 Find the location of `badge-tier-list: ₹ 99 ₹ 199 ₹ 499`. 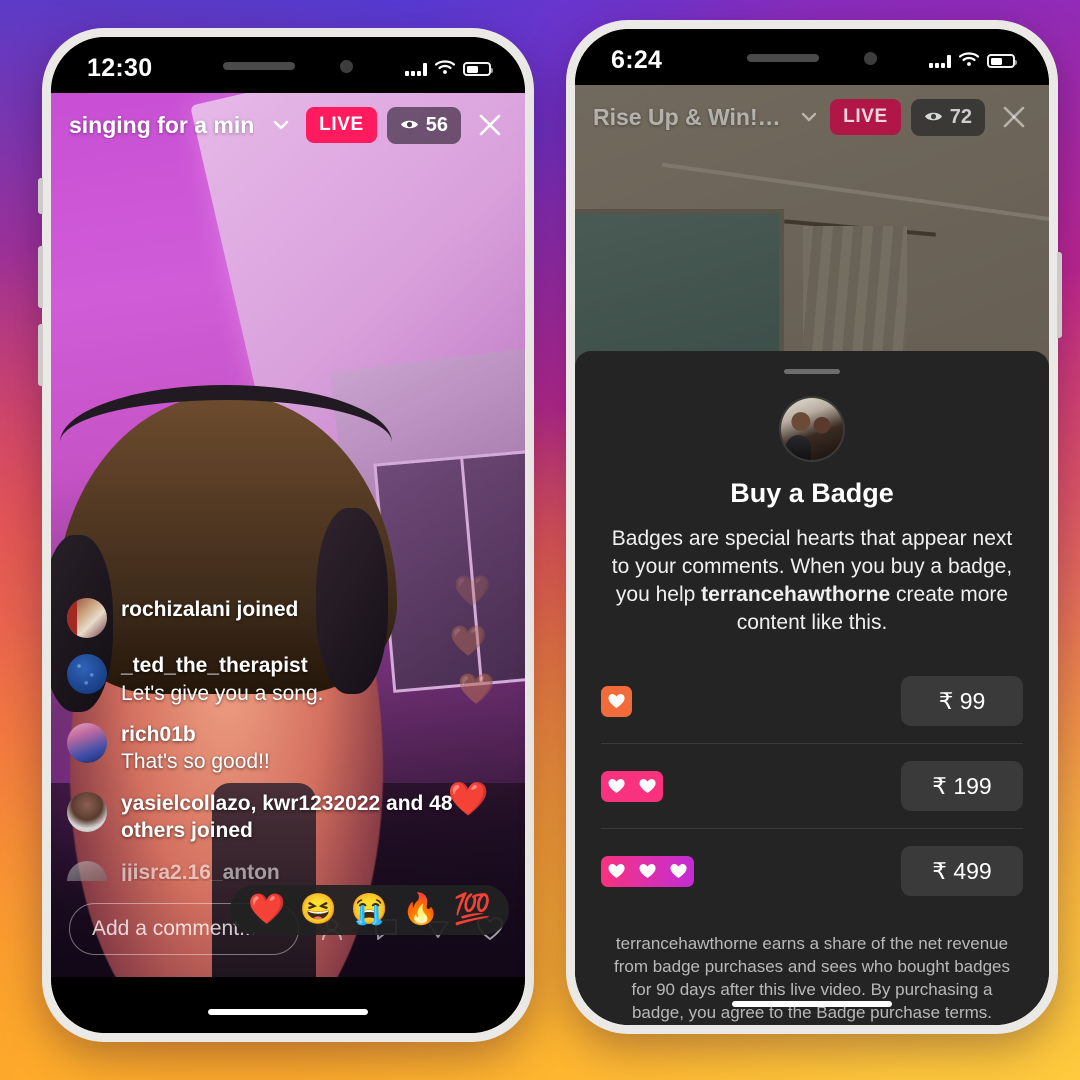

badge-tier-list: ₹ 99 ₹ 199 ₹ 499 is located at coordinates (812, 786).